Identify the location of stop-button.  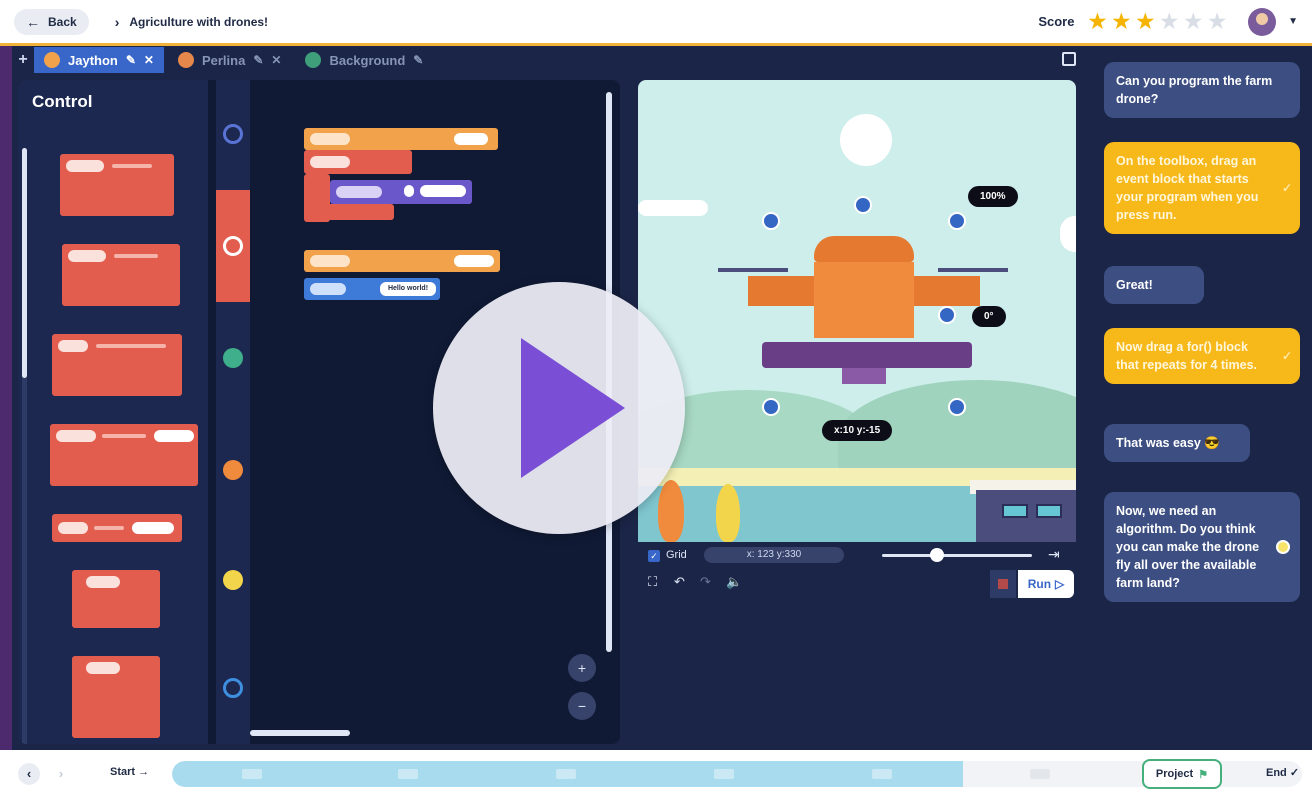
(1003, 584).